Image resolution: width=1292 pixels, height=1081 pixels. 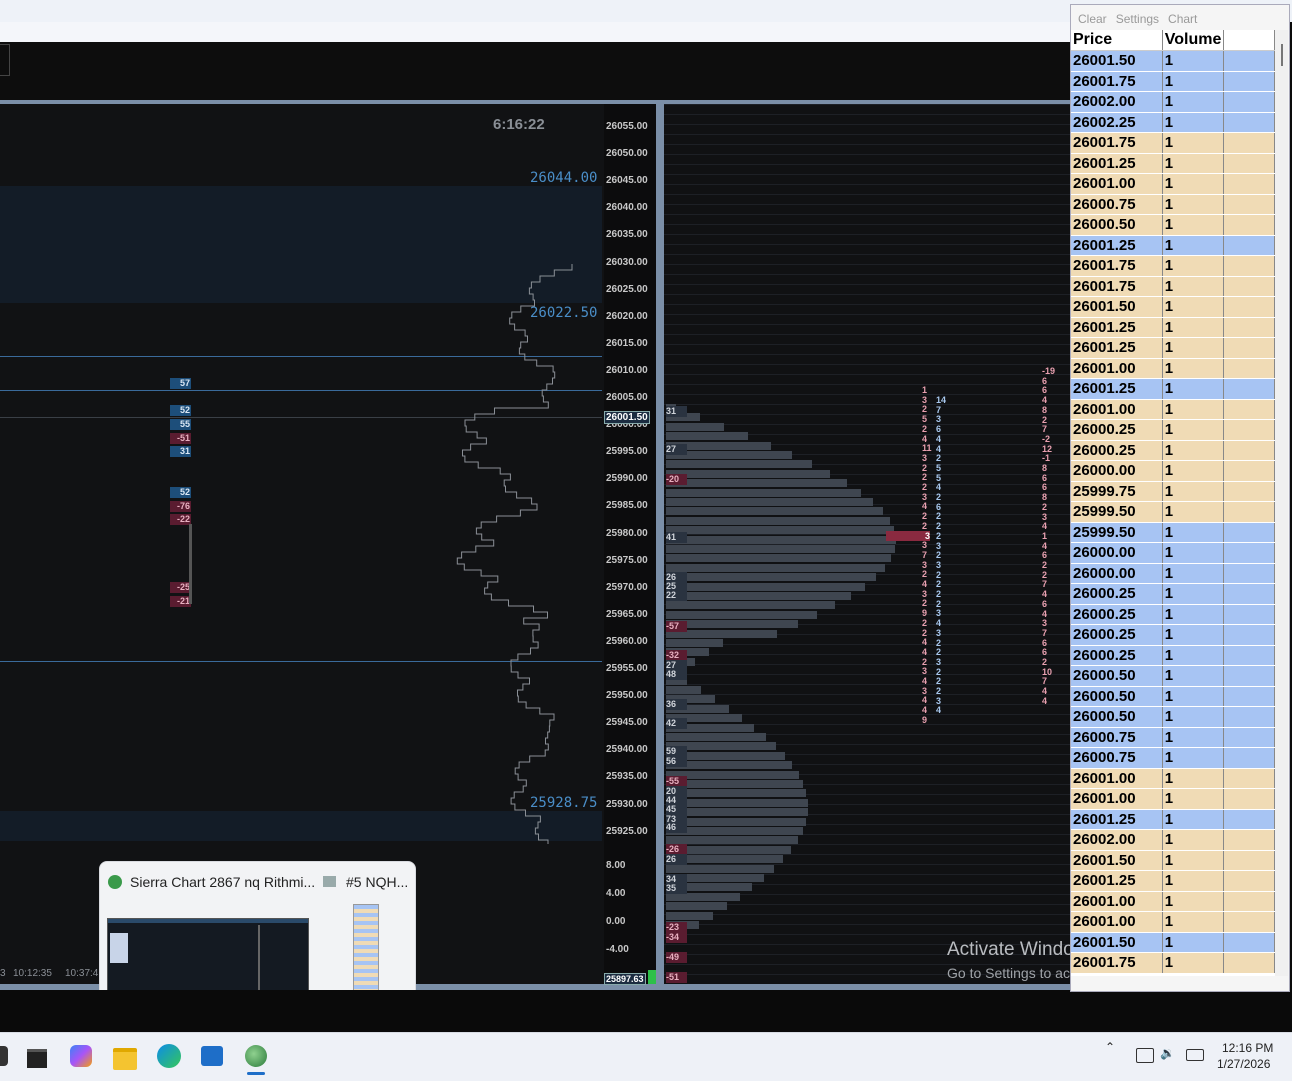 I want to click on terminal-icon, so click(x=37, y=1056).